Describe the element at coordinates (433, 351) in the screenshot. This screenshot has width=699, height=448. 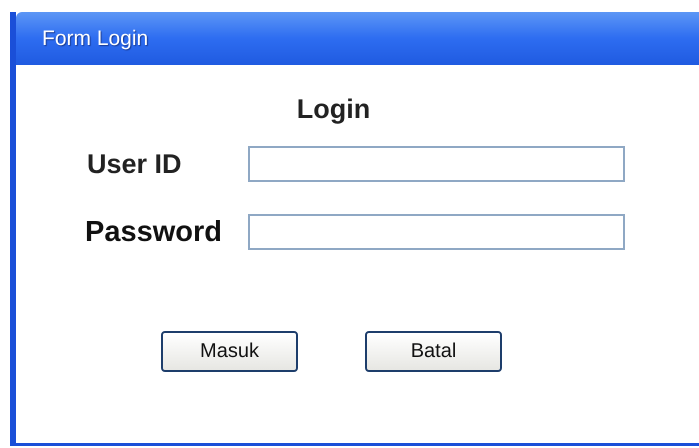
I see `form-button: Batal` at that location.